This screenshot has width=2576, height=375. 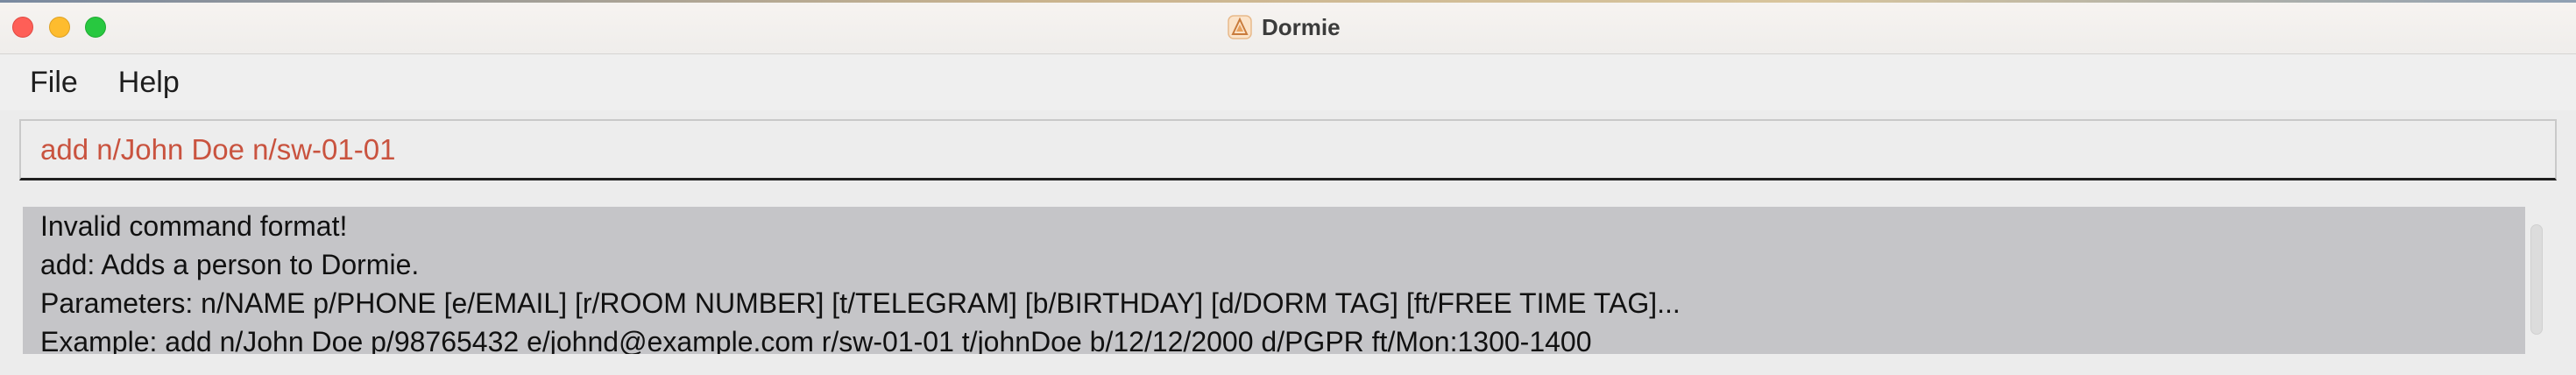 I want to click on minimize-icon, so click(x=59, y=27).